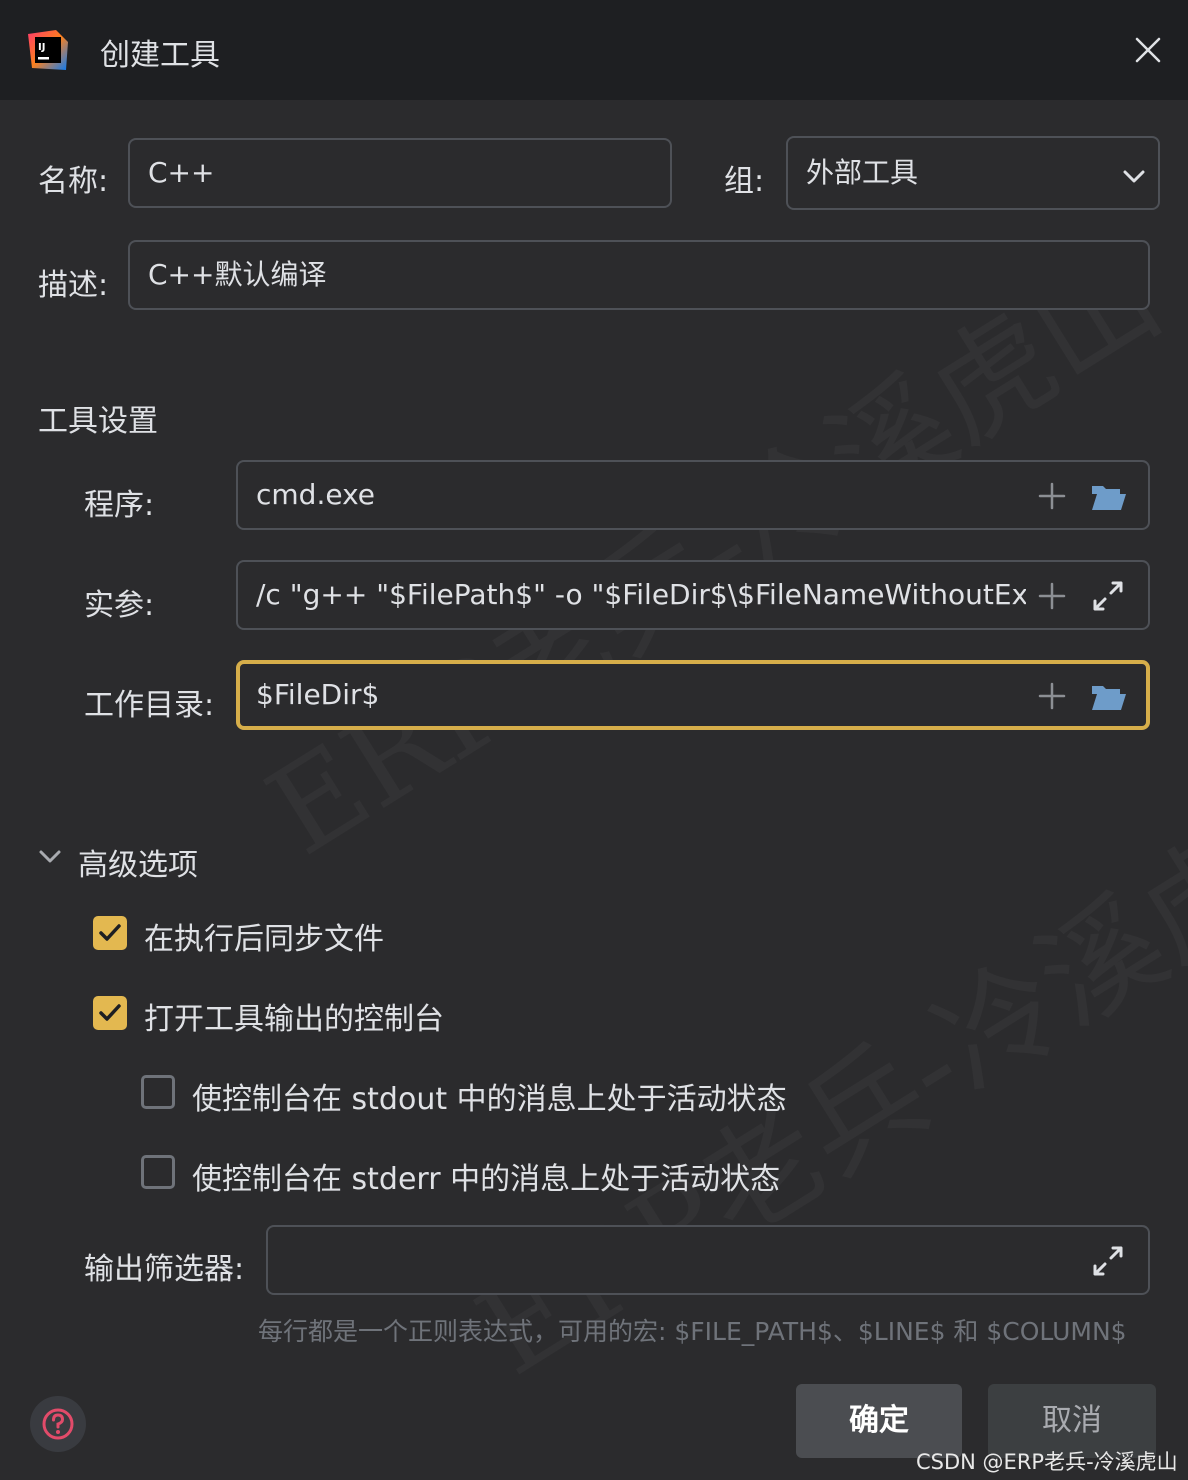 The height and width of the screenshot is (1480, 1188). Describe the element at coordinates (639, 275) in the screenshot. I see `description-field: C++默认编译` at that location.